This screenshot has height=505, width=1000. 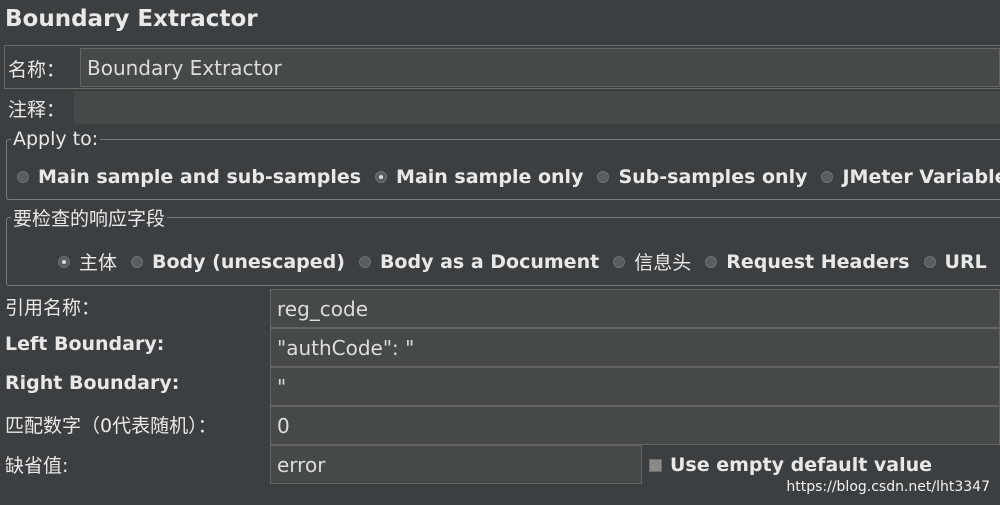 I want to click on response-field-option-headers: 信息头, so click(x=652, y=261).